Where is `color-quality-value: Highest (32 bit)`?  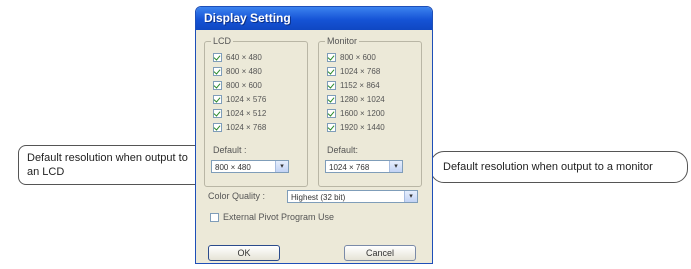 color-quality-value: Highest (32 bit) is located at coordinates (318, 197).